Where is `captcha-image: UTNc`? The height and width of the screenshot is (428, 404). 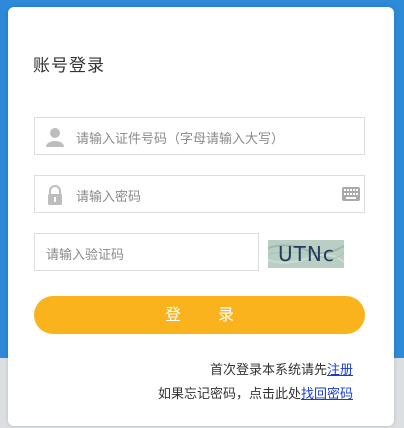
captcha-image: UTNc is located at coordinates (306, 254).